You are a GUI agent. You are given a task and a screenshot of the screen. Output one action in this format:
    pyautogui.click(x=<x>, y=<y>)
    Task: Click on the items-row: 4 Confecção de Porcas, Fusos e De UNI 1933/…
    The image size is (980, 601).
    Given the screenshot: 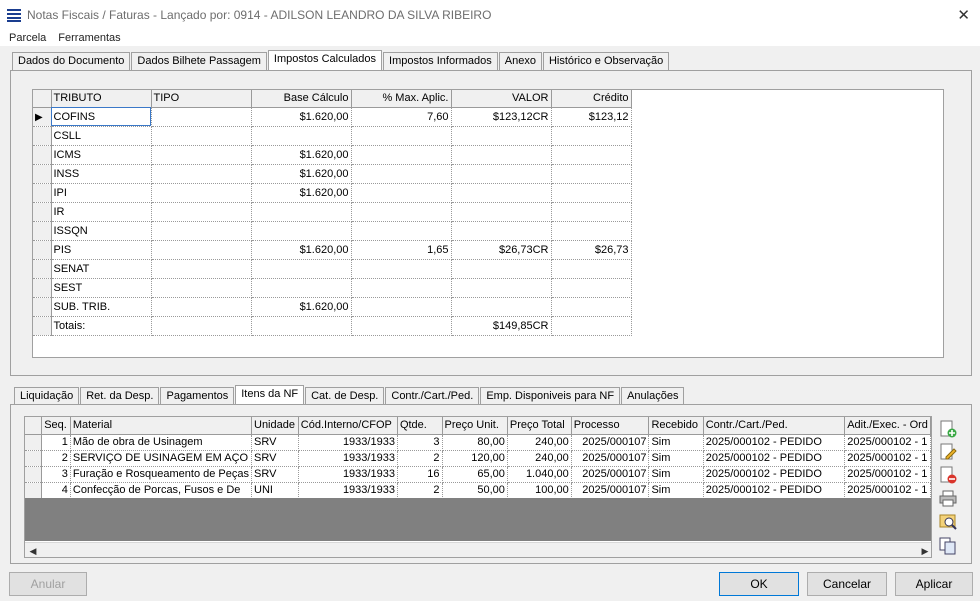 What is the action you would take?
    pyautogui.click(x=478, y=490)
    